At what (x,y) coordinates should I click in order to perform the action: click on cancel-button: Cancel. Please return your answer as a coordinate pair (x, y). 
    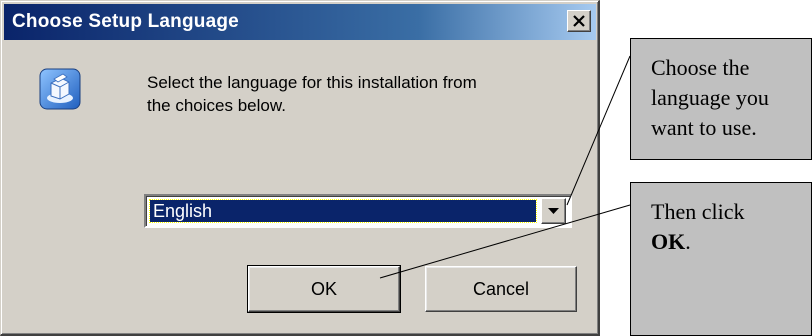
    Looking at the image, I should click on (501, 289).